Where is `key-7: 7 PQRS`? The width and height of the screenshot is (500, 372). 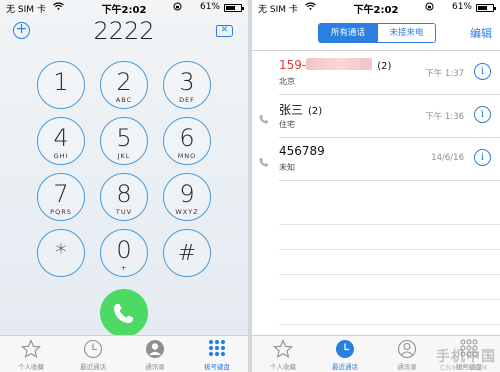
key-7: 7 PQRS is located at coordinates (61, 197).